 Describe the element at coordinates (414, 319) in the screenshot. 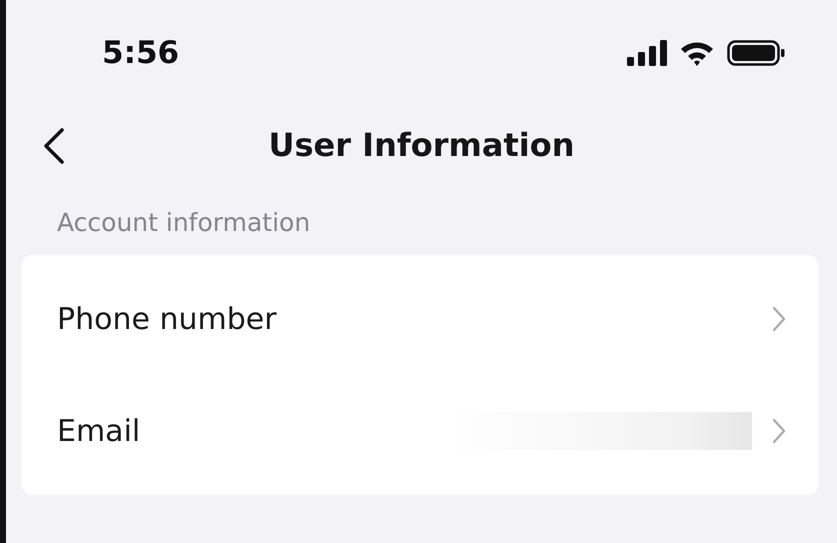

I see `row-label: Phone number` at that location.